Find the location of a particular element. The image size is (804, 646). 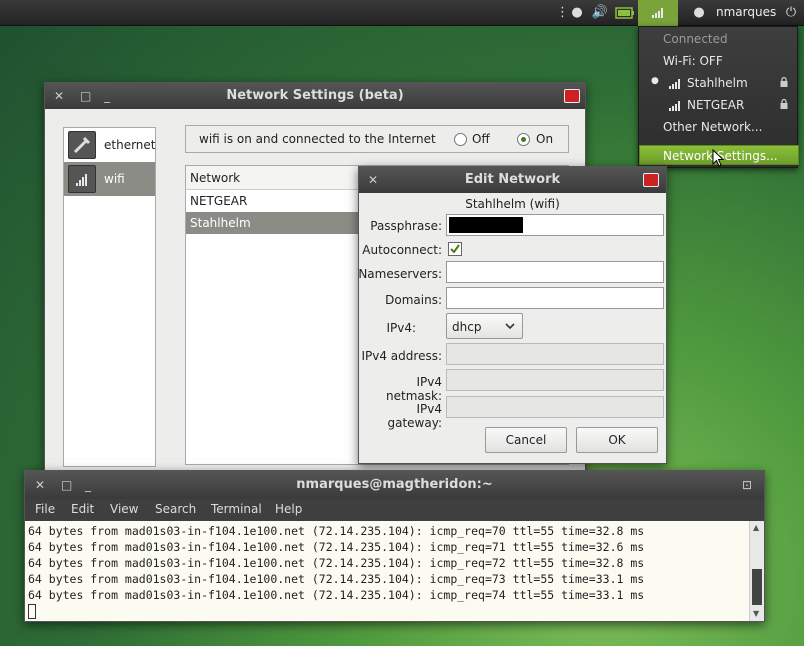

menu-search: Search is located at coordinates (175, 509).